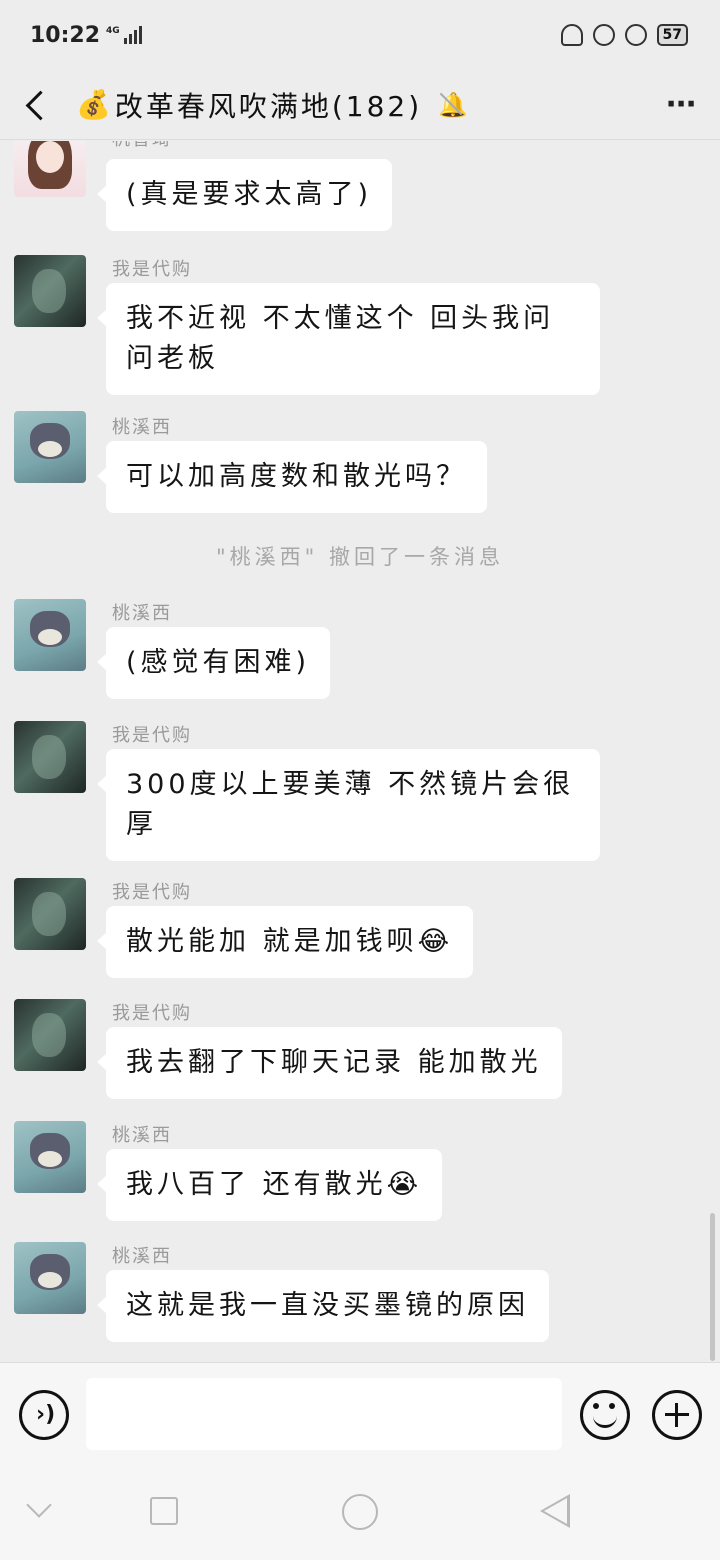 This screenshot has width=720, height=1560. I want to click on sender-name: 机智琦, so click(142, 146).